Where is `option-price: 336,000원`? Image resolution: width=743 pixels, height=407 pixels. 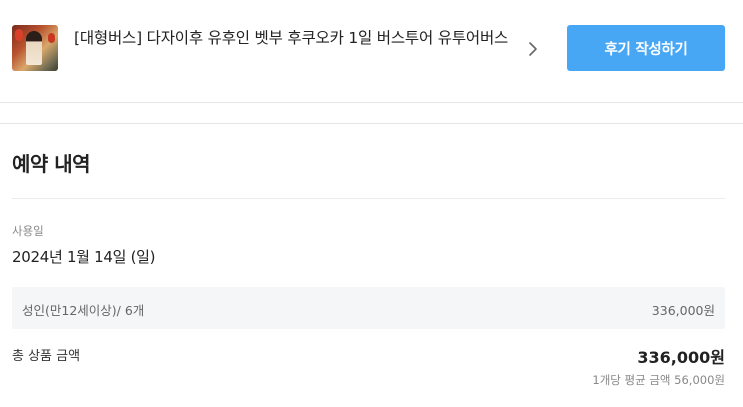
option-price: 336,000원 is located at coordinates (683, 310).